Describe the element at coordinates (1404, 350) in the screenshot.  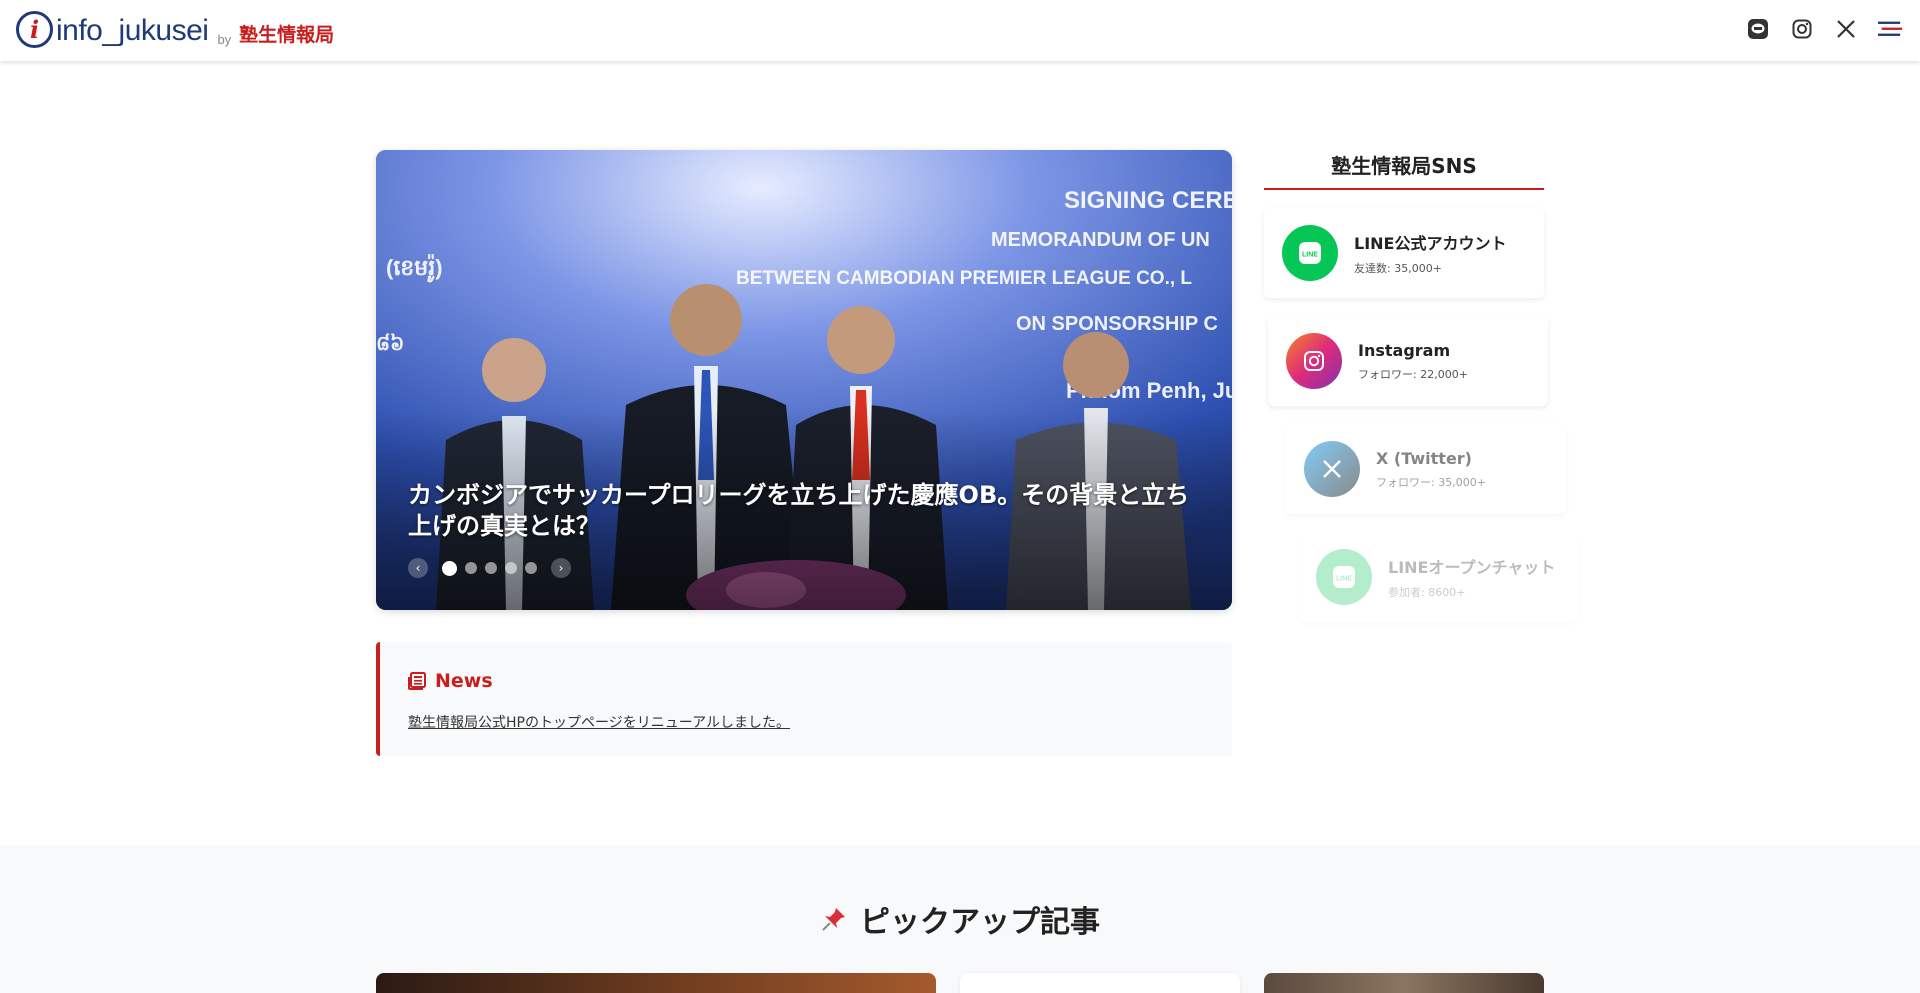
I see `sns-name: Instagram` at that location.